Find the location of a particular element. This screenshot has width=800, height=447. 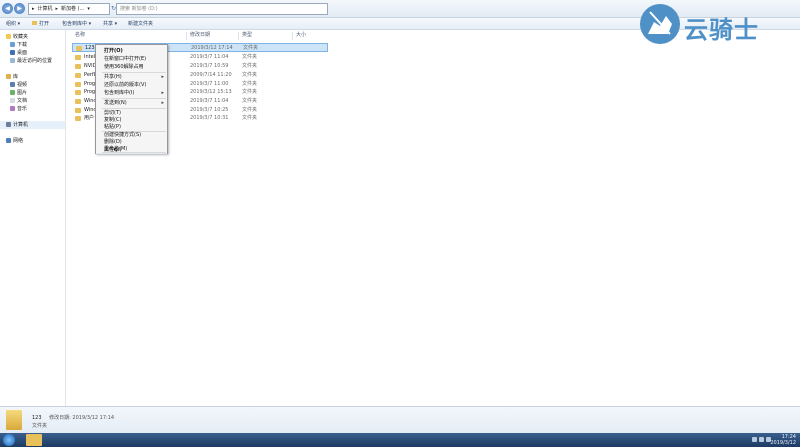

navigation-pane: 收藏夹 下载 桌面 最近访问的位置 库 视频 图片 文档 音乐 计算机 网络 is located at coordinates (33, 218).